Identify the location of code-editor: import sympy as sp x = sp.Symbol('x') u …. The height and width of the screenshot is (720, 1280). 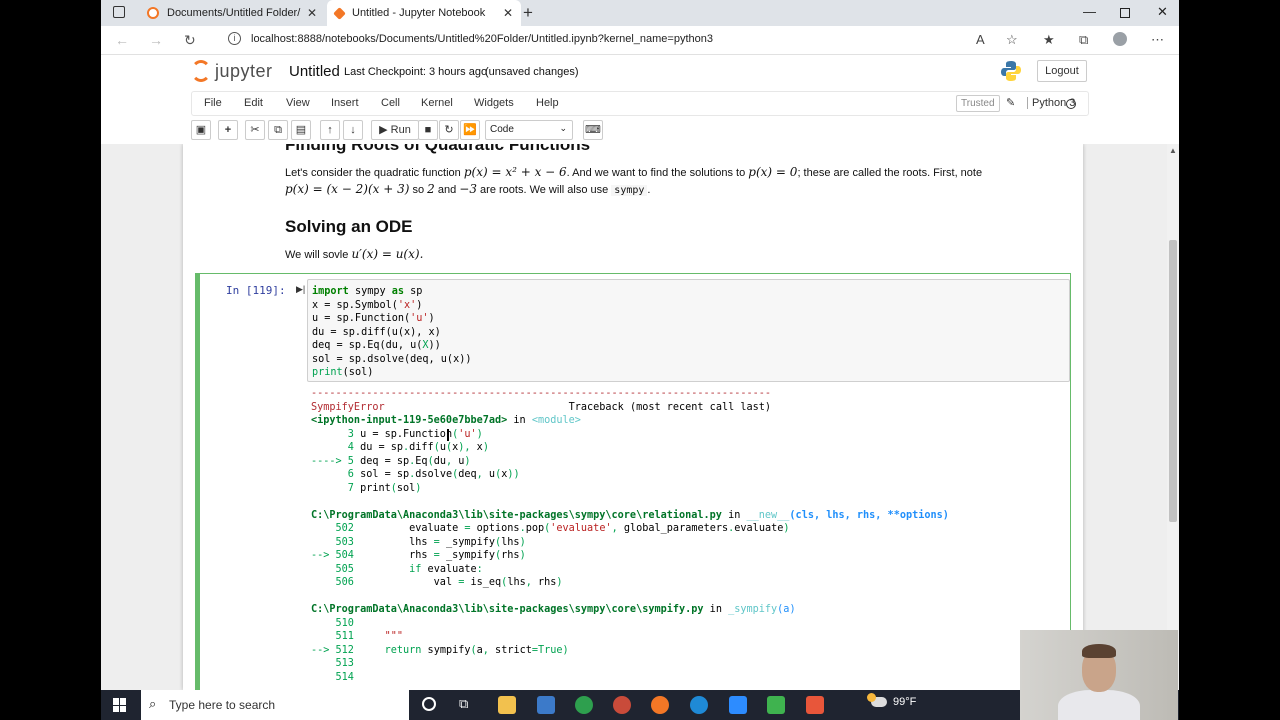
(688, 330).